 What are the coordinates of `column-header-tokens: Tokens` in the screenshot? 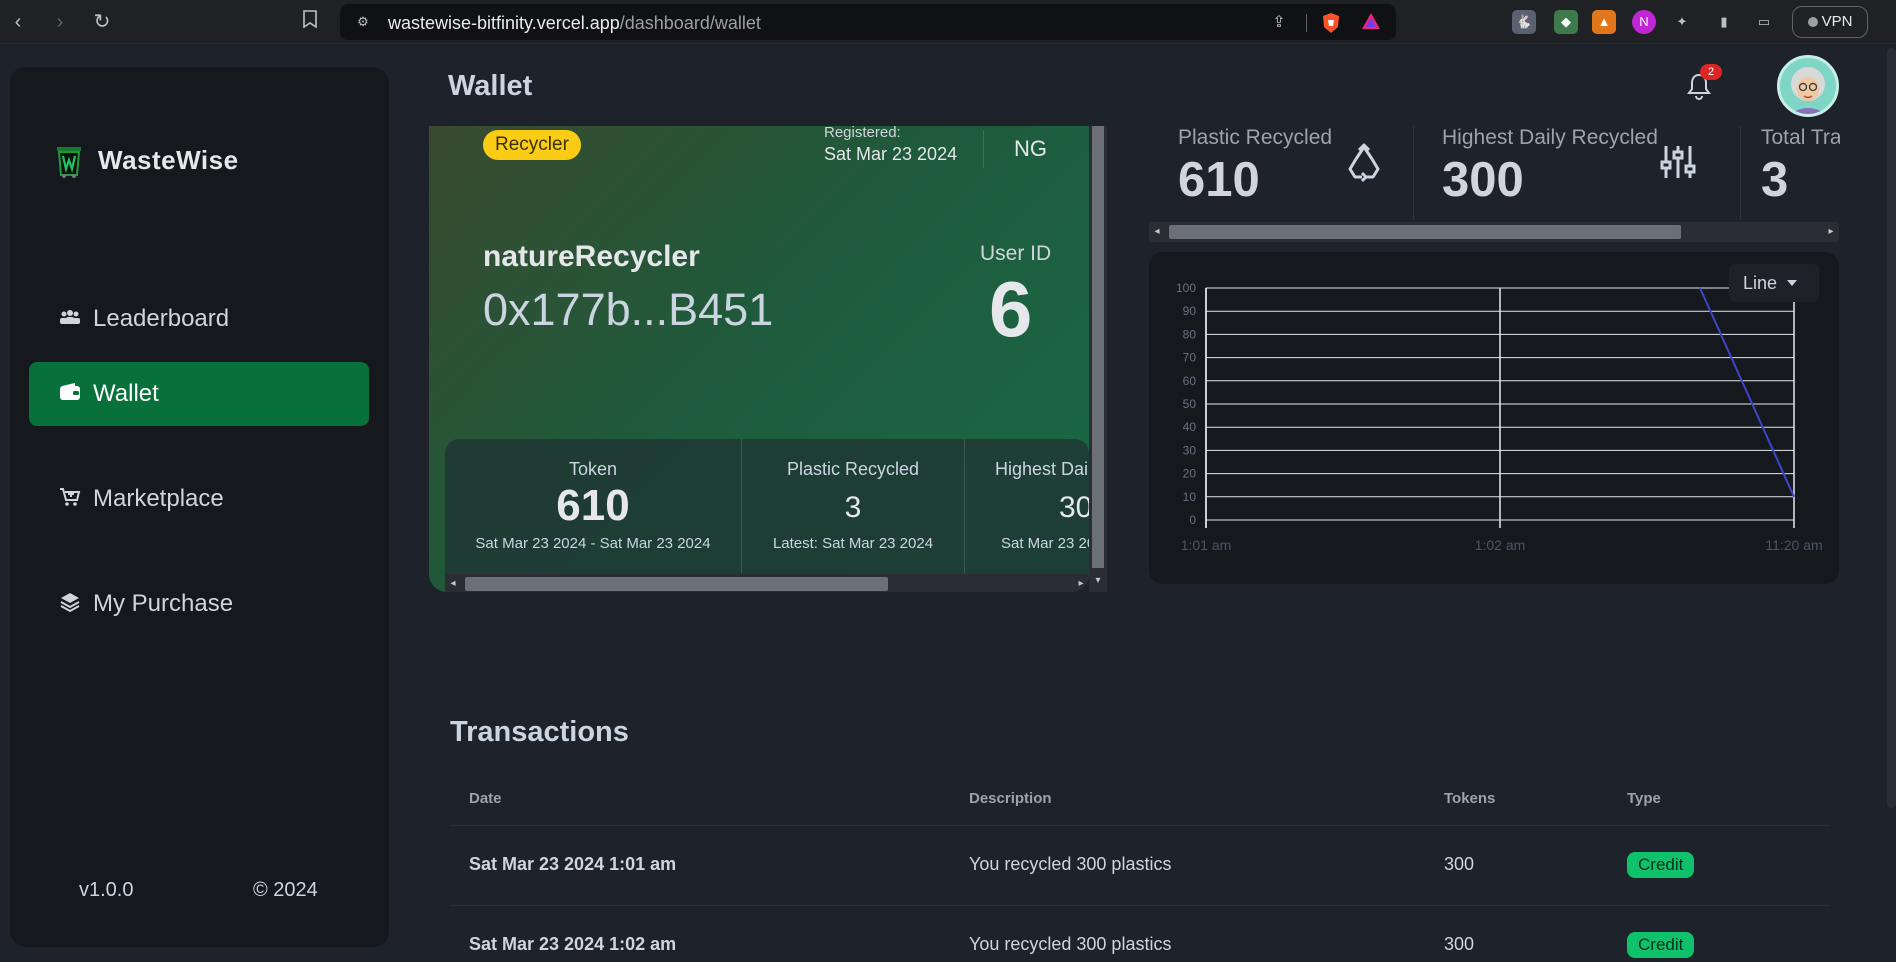 It's located at (1470, 798).